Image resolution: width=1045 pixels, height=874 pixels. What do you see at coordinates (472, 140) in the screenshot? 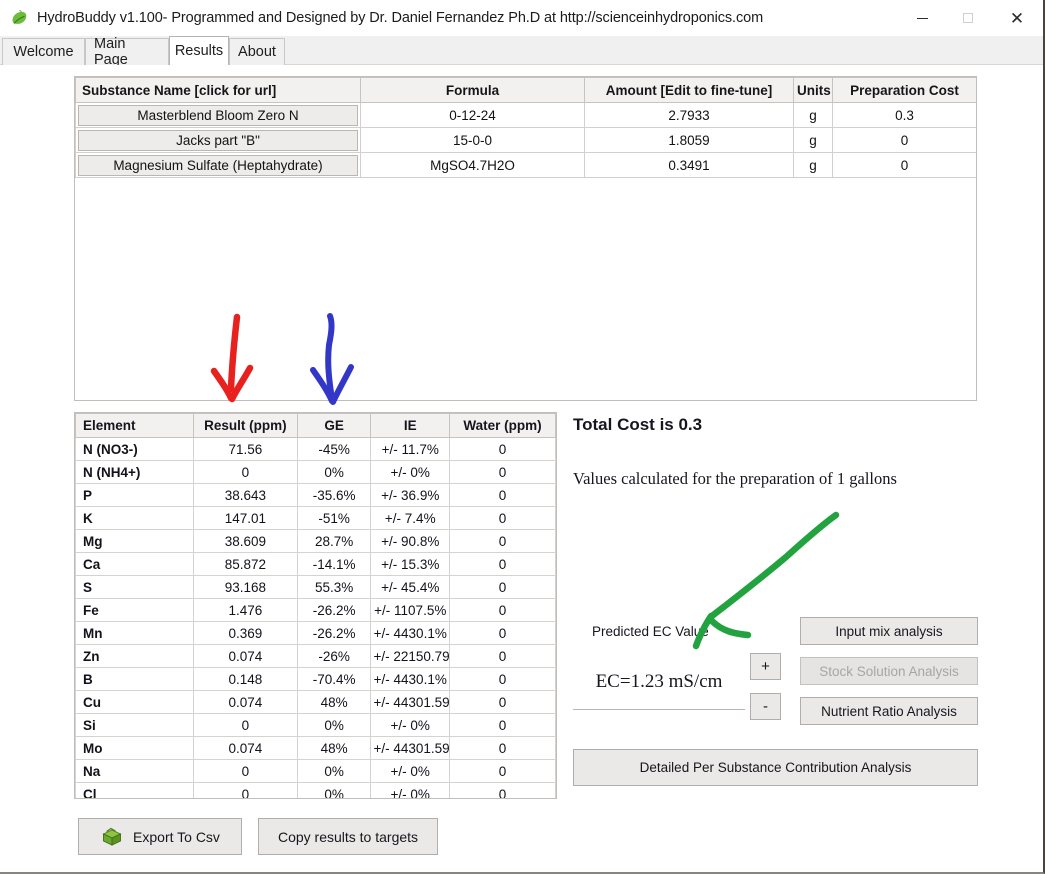
I see `substance-formula: 15-0-0` at bounding box center [472, 140].